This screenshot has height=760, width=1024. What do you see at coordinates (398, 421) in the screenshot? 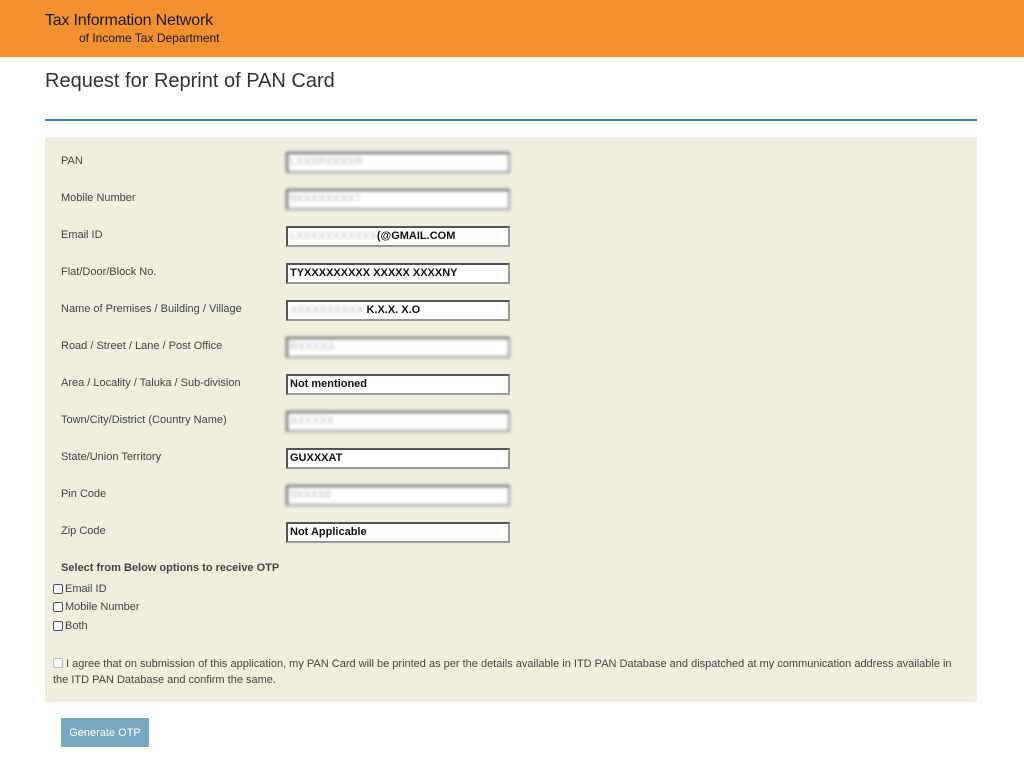
I see `town-city-district-input: AXXXXX` at bounding box center [398, 421].